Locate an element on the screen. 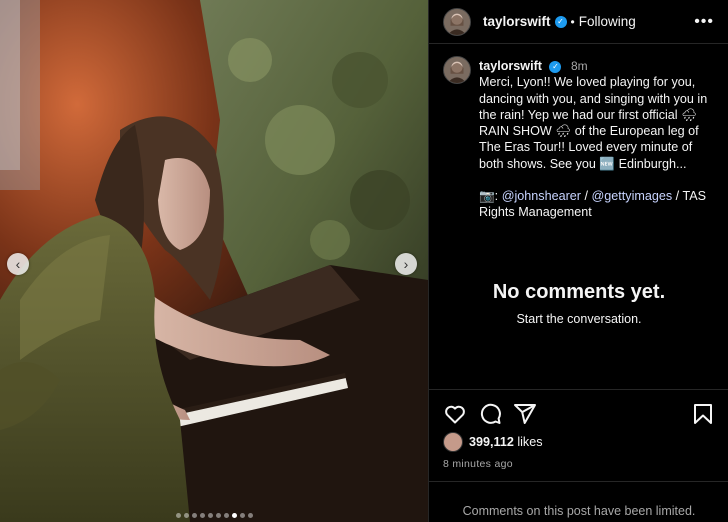 The height and width of the screenshot is (522, 728). empty-comments-subtitle: Start the conversation. is located at coordinates (579, 319).